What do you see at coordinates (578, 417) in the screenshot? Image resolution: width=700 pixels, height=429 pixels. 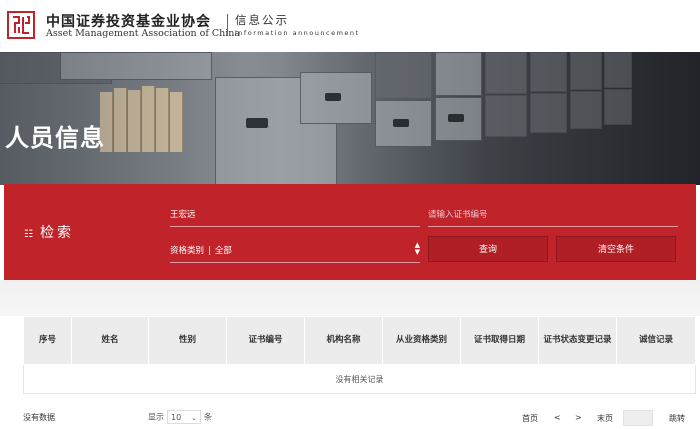 I see `next-page-link: >` at bounding box center [578, 417].